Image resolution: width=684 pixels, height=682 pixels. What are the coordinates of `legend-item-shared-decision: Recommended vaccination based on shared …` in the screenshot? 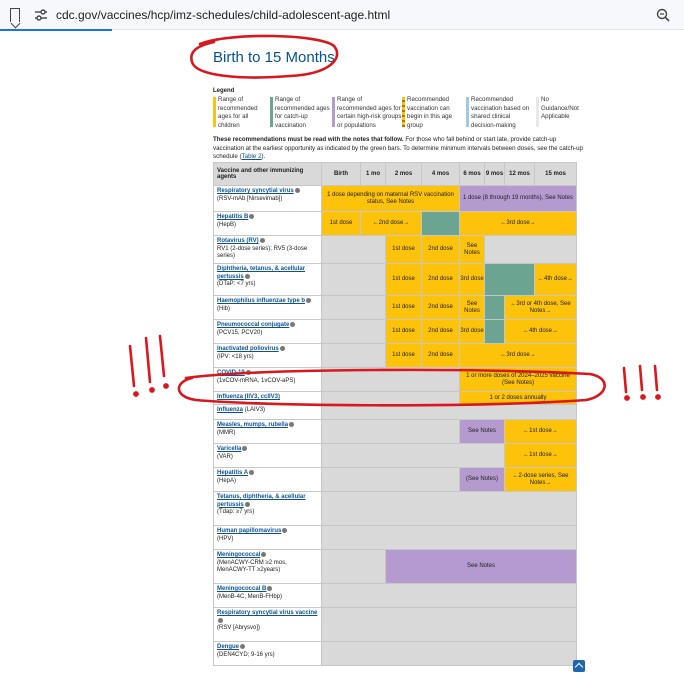 It's located at (501, 113).